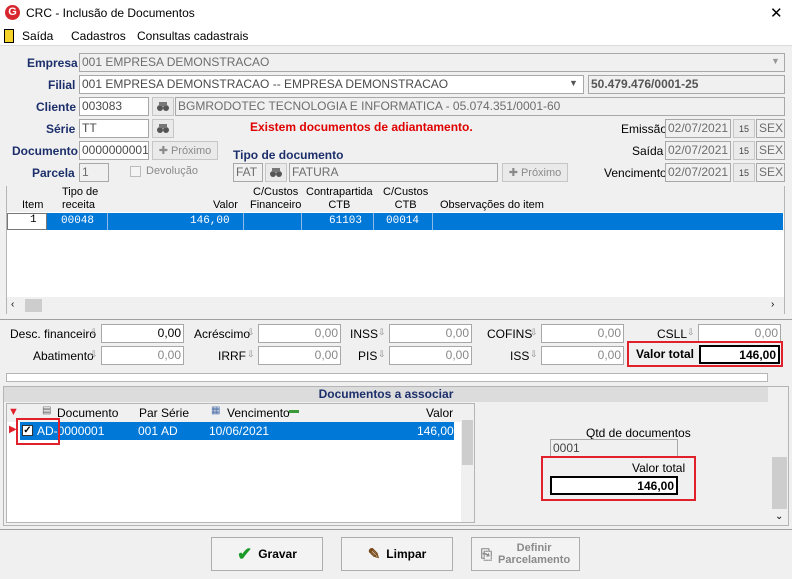  Describe the element at coordinates (33, 305) in the screenshot. I see `scroll-thumb` at that location.